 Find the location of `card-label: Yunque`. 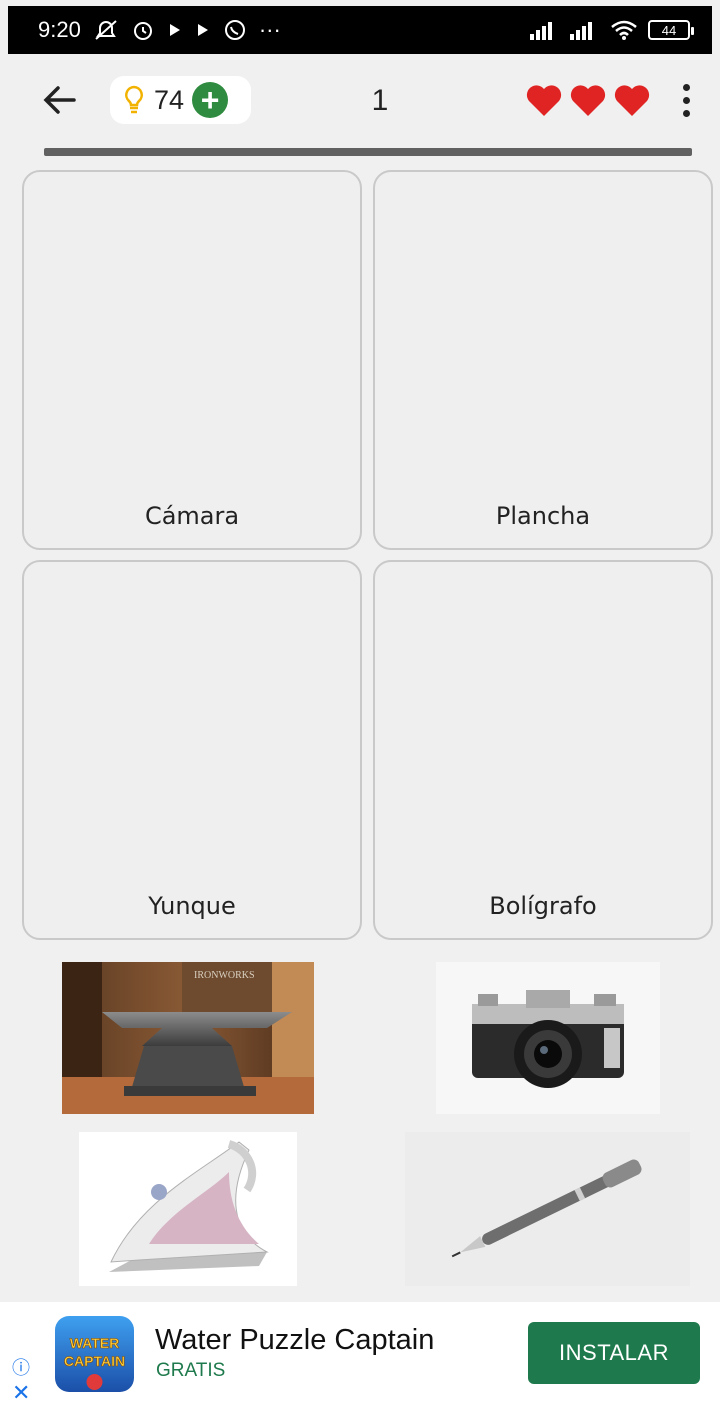

card-label: Yunque is located at coordinates (192, 906).